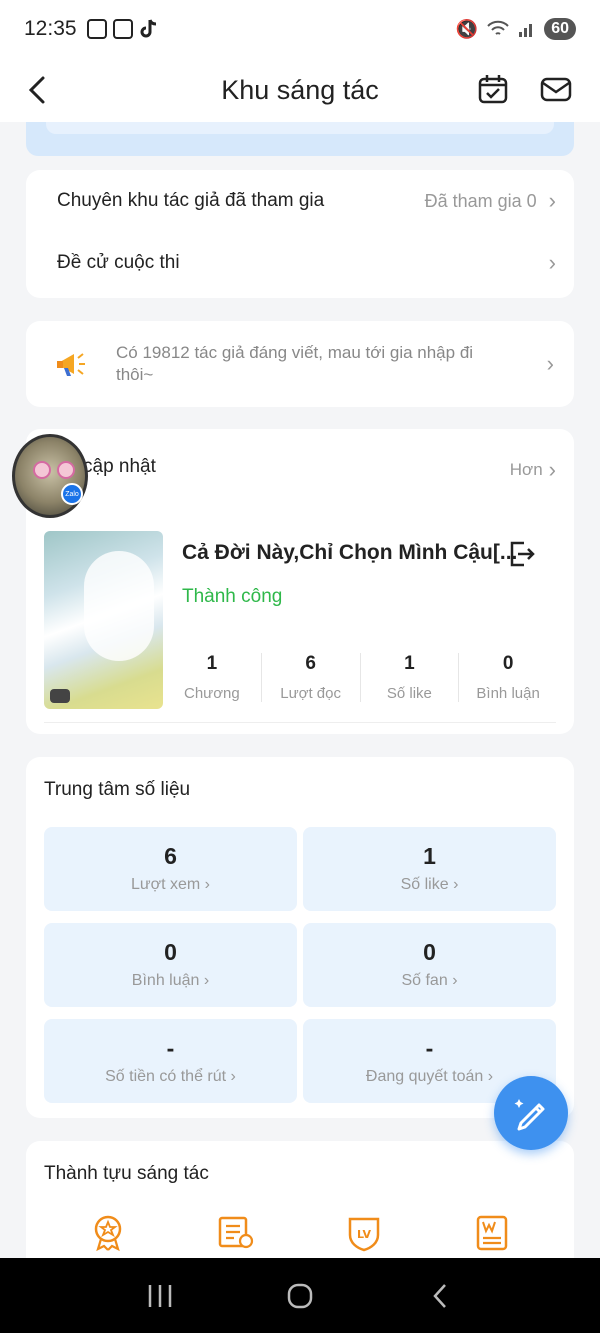 Image resolution: width=600 pixels, height=1333 pixels. What do you see at coordinates (212, 693) in the screenshot?
I see `stat-label: Chương` at bounding box center [212, 693].